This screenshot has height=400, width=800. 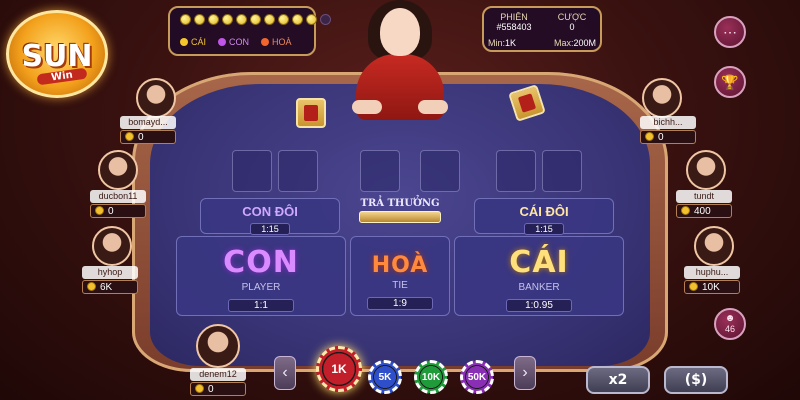 What do you see at coordinates (199, 42) in the screenshot?
I see `legend-cai-label: CÁI` at bounding box center [199, 42].